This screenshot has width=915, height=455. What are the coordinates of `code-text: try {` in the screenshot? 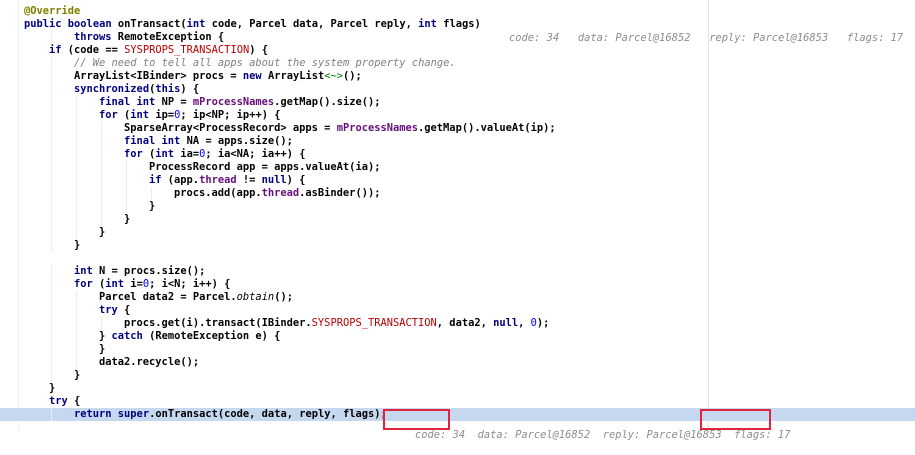 It's located at (64, 401).